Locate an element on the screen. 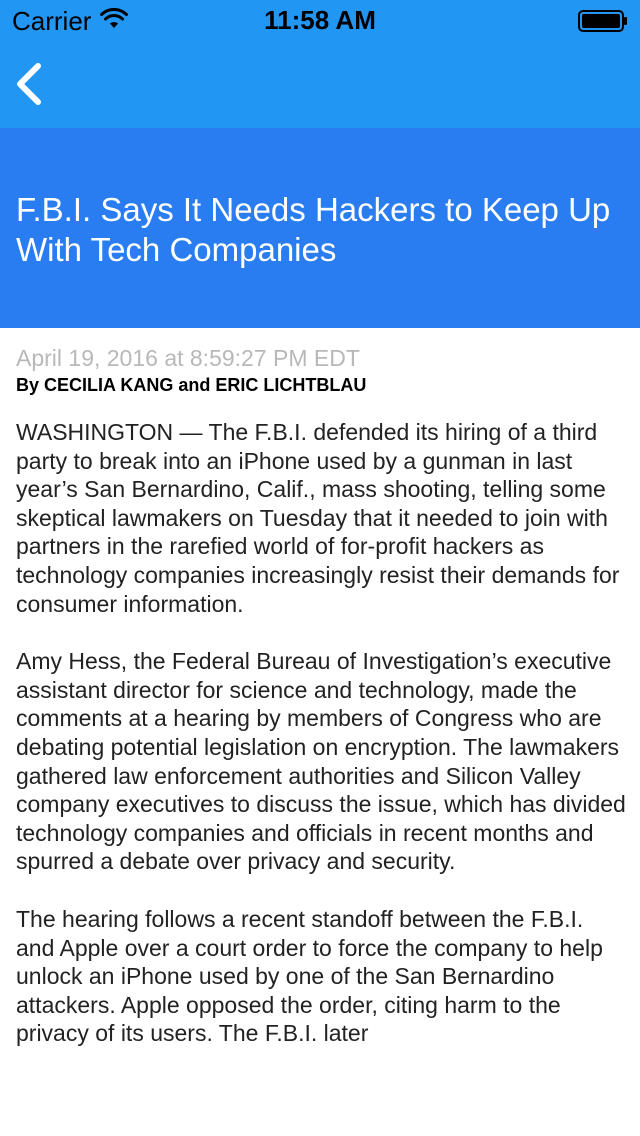  chevron-left-icon is located at coordinates (29, 84).